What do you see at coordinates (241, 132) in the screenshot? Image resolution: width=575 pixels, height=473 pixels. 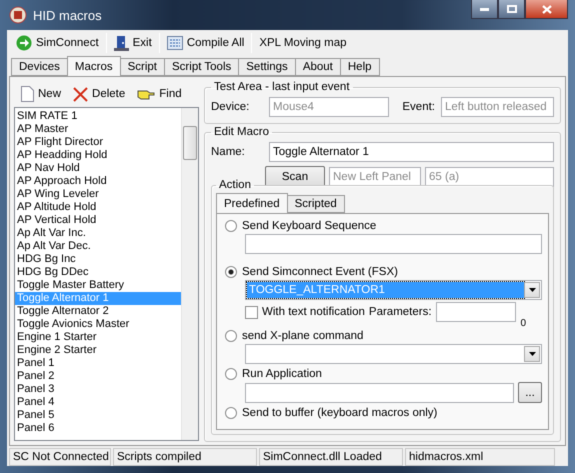 I see `group-title: Edit Macro` at bounding box center [241, 132].